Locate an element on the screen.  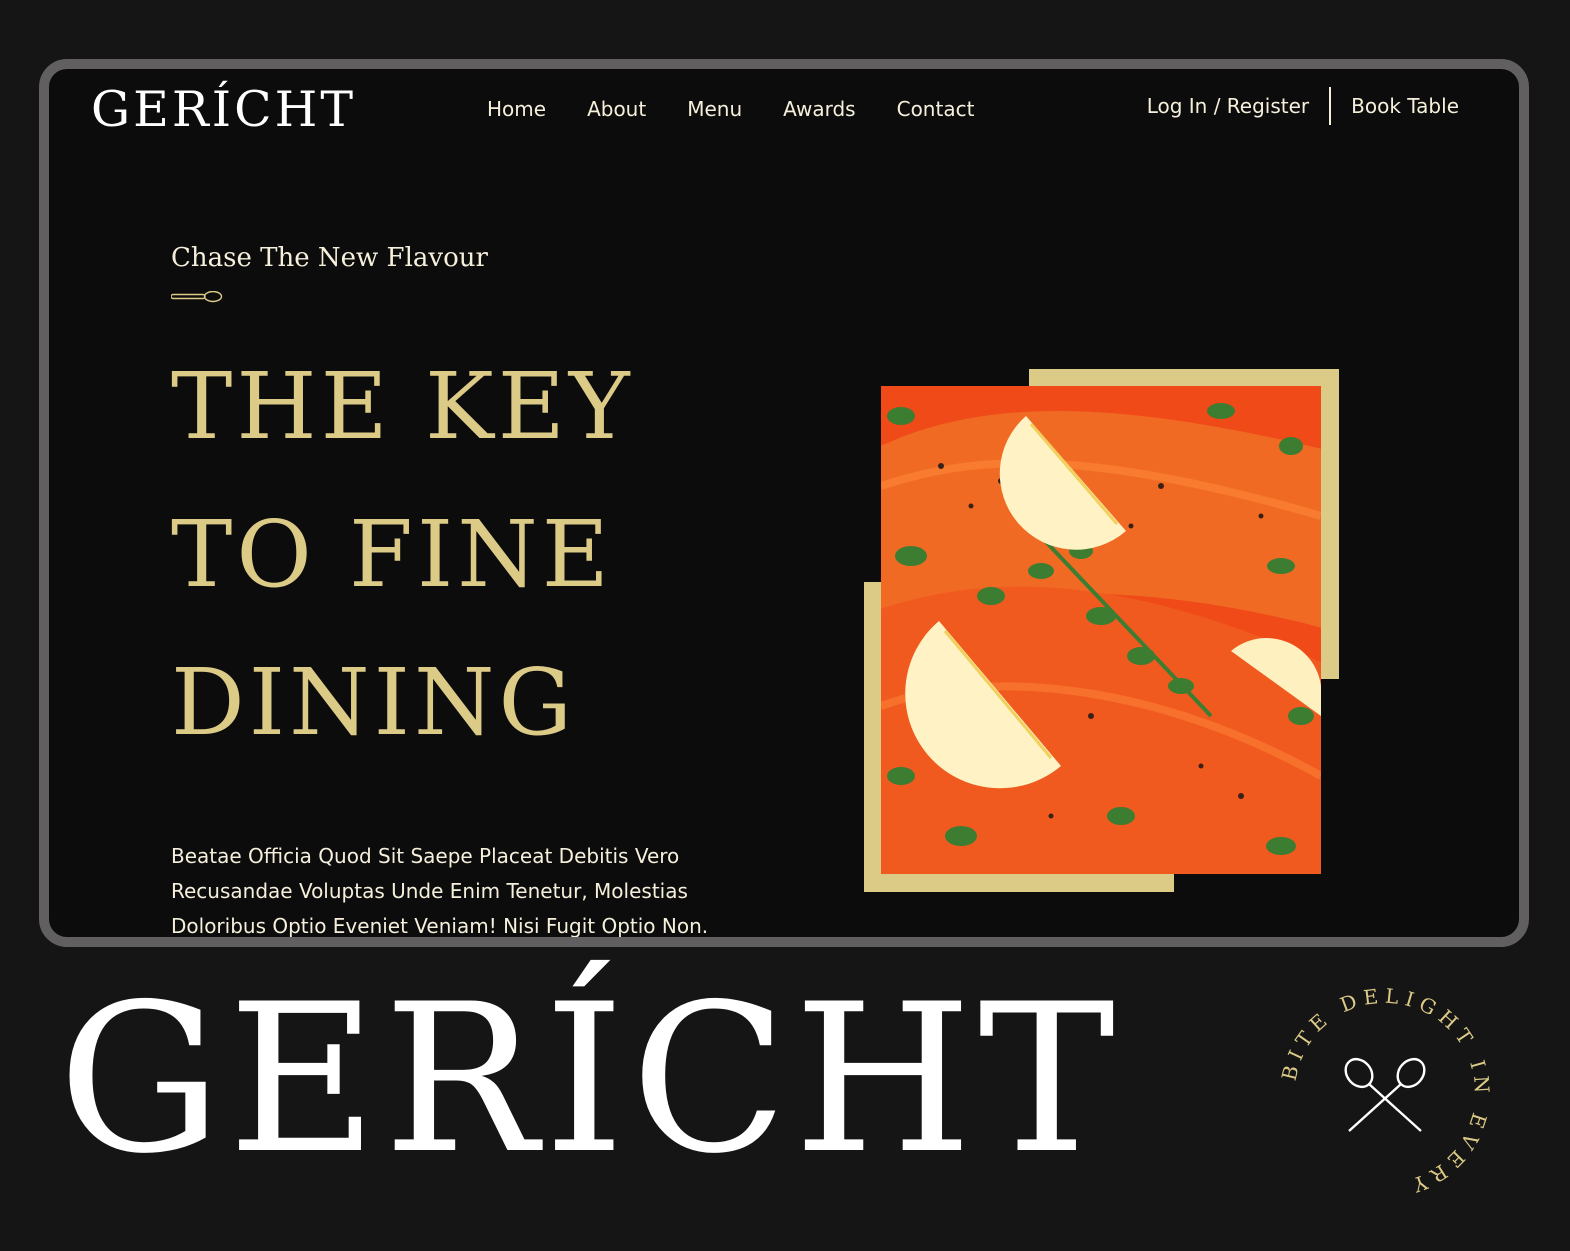
nav-actions: Log In / Register Book Table is located at coordinates (1303, 106).